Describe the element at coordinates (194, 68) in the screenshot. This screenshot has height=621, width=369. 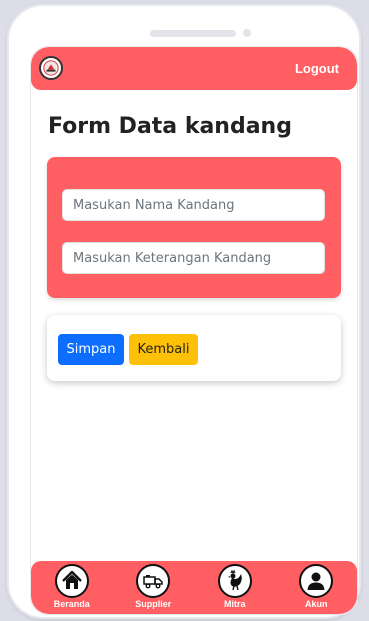
I see `top-bar: Logout` at that location.